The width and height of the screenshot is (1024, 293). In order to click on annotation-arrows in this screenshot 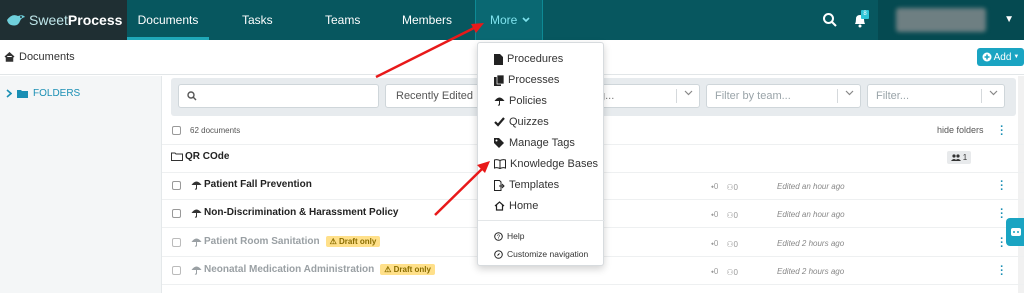, I will do `click(432, 119)`.